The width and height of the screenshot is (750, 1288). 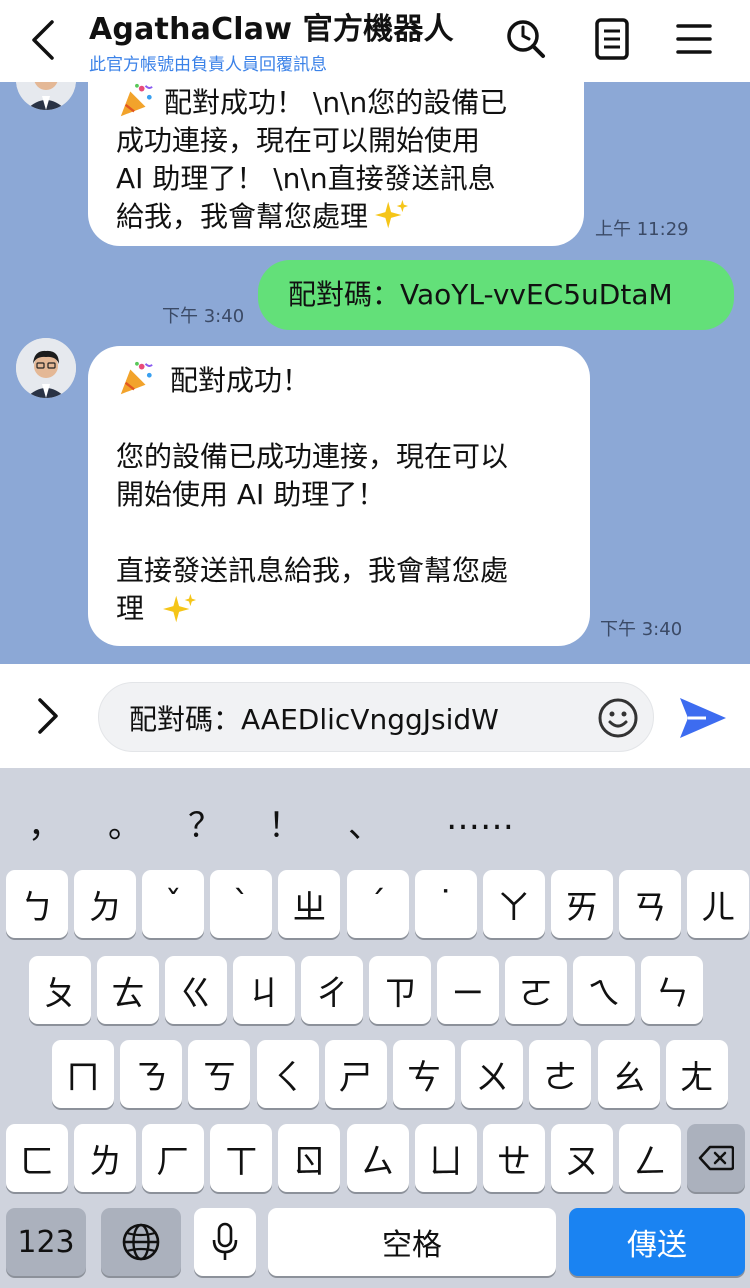 I want to click on zhuyin-key: ㄅ, so click(x=37, y=904).